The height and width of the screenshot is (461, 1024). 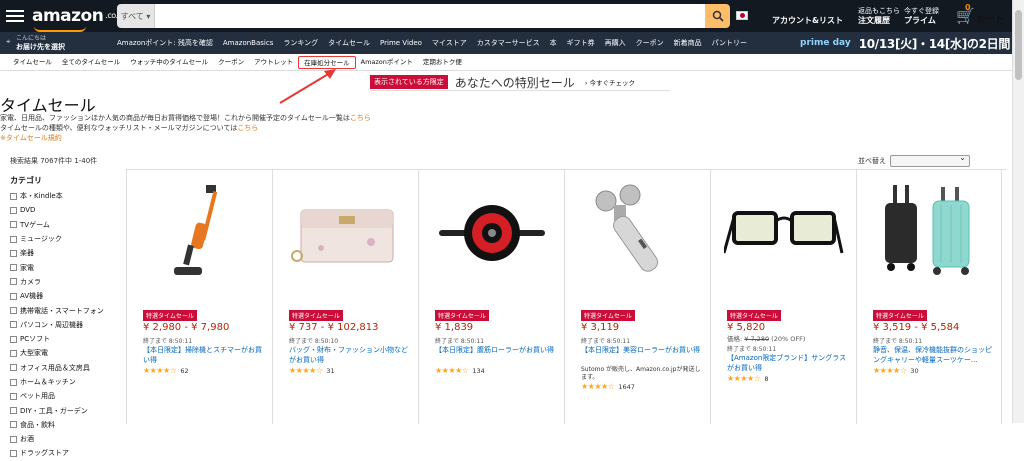 I want to click on account-lists-menu: アカウント&リスト, so click(x=807, y=16).